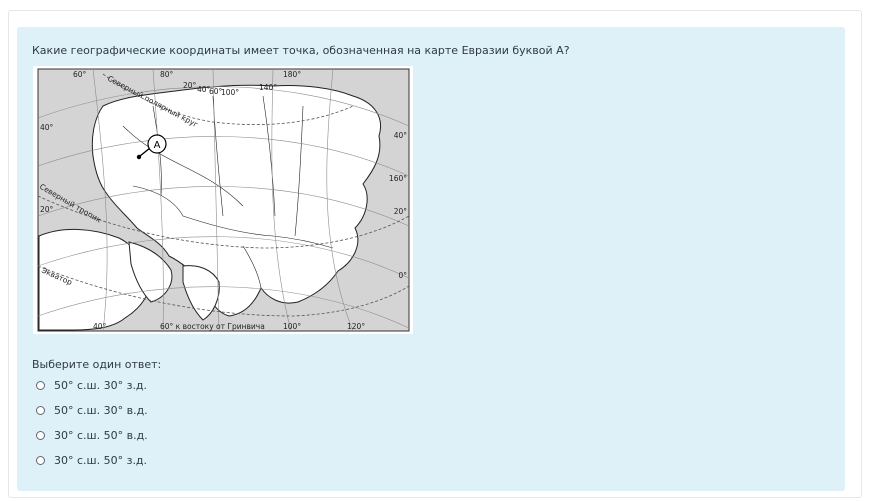 The height and width of the screenshot is (501, 870). Describe the element at coordinates (167, 74) in the screenshot. I see `top-label-2: 80°` at that location.